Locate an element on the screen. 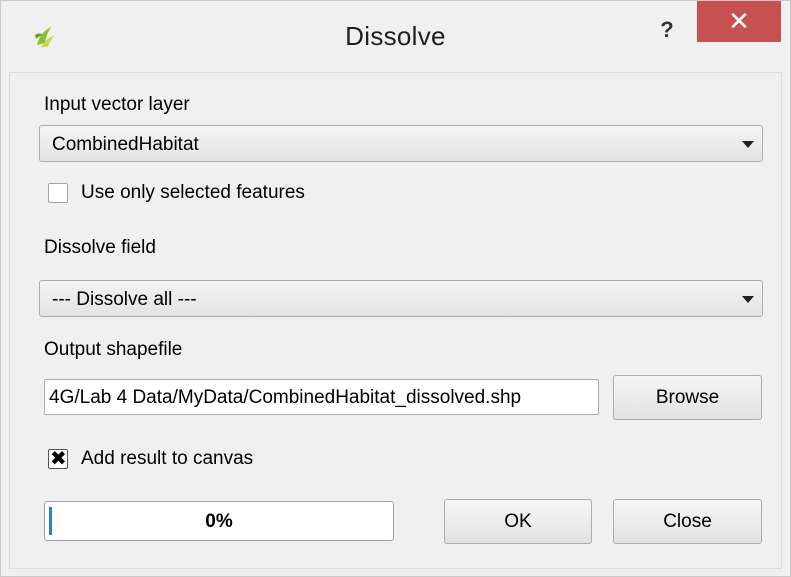  input-layer-label: Input vector layer is located at coordinates (117, 104).